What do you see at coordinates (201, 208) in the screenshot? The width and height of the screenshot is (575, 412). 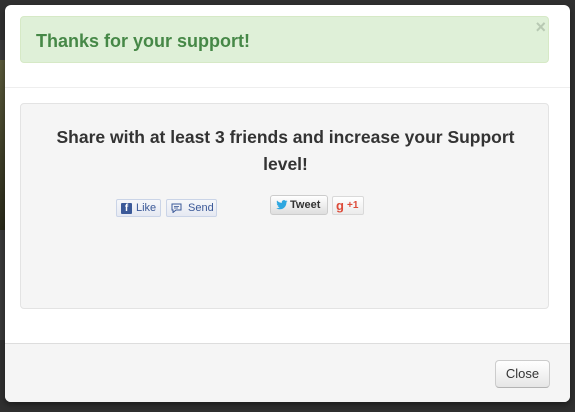 I see `facebook-send-label: Send` at bounding box center [201, 208].